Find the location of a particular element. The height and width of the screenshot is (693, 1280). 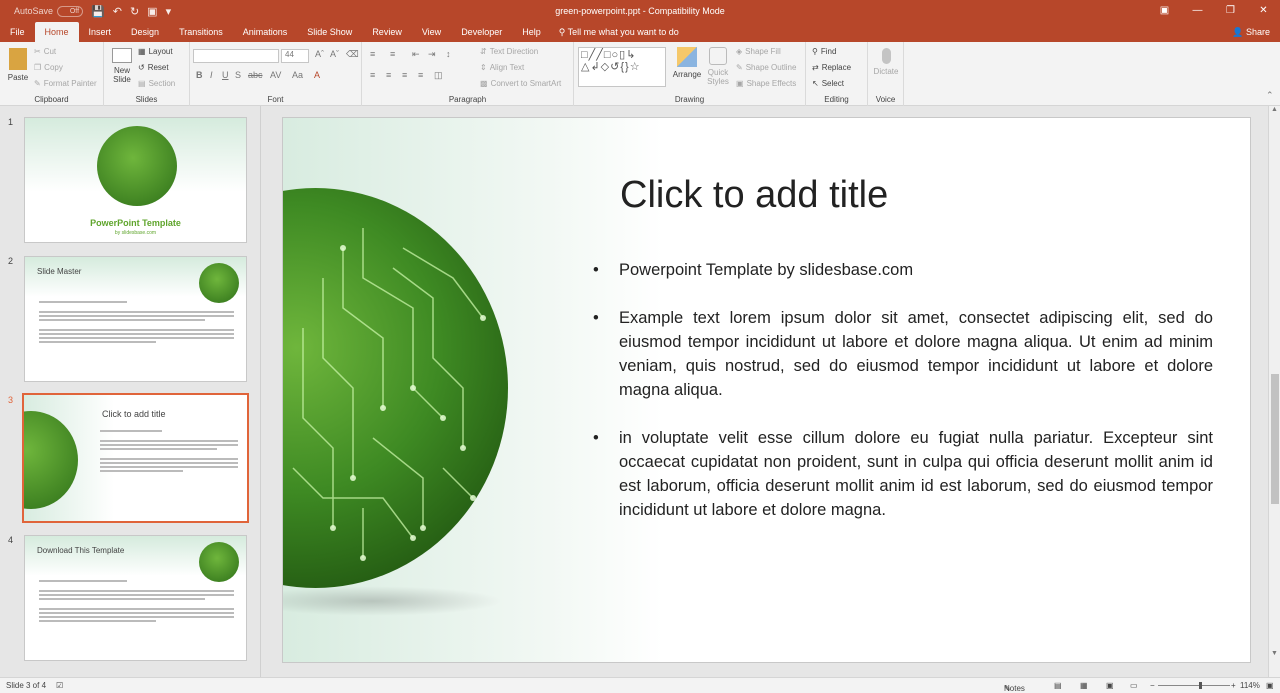

columns-icon: ◫ is located at coordinates (438, 75).